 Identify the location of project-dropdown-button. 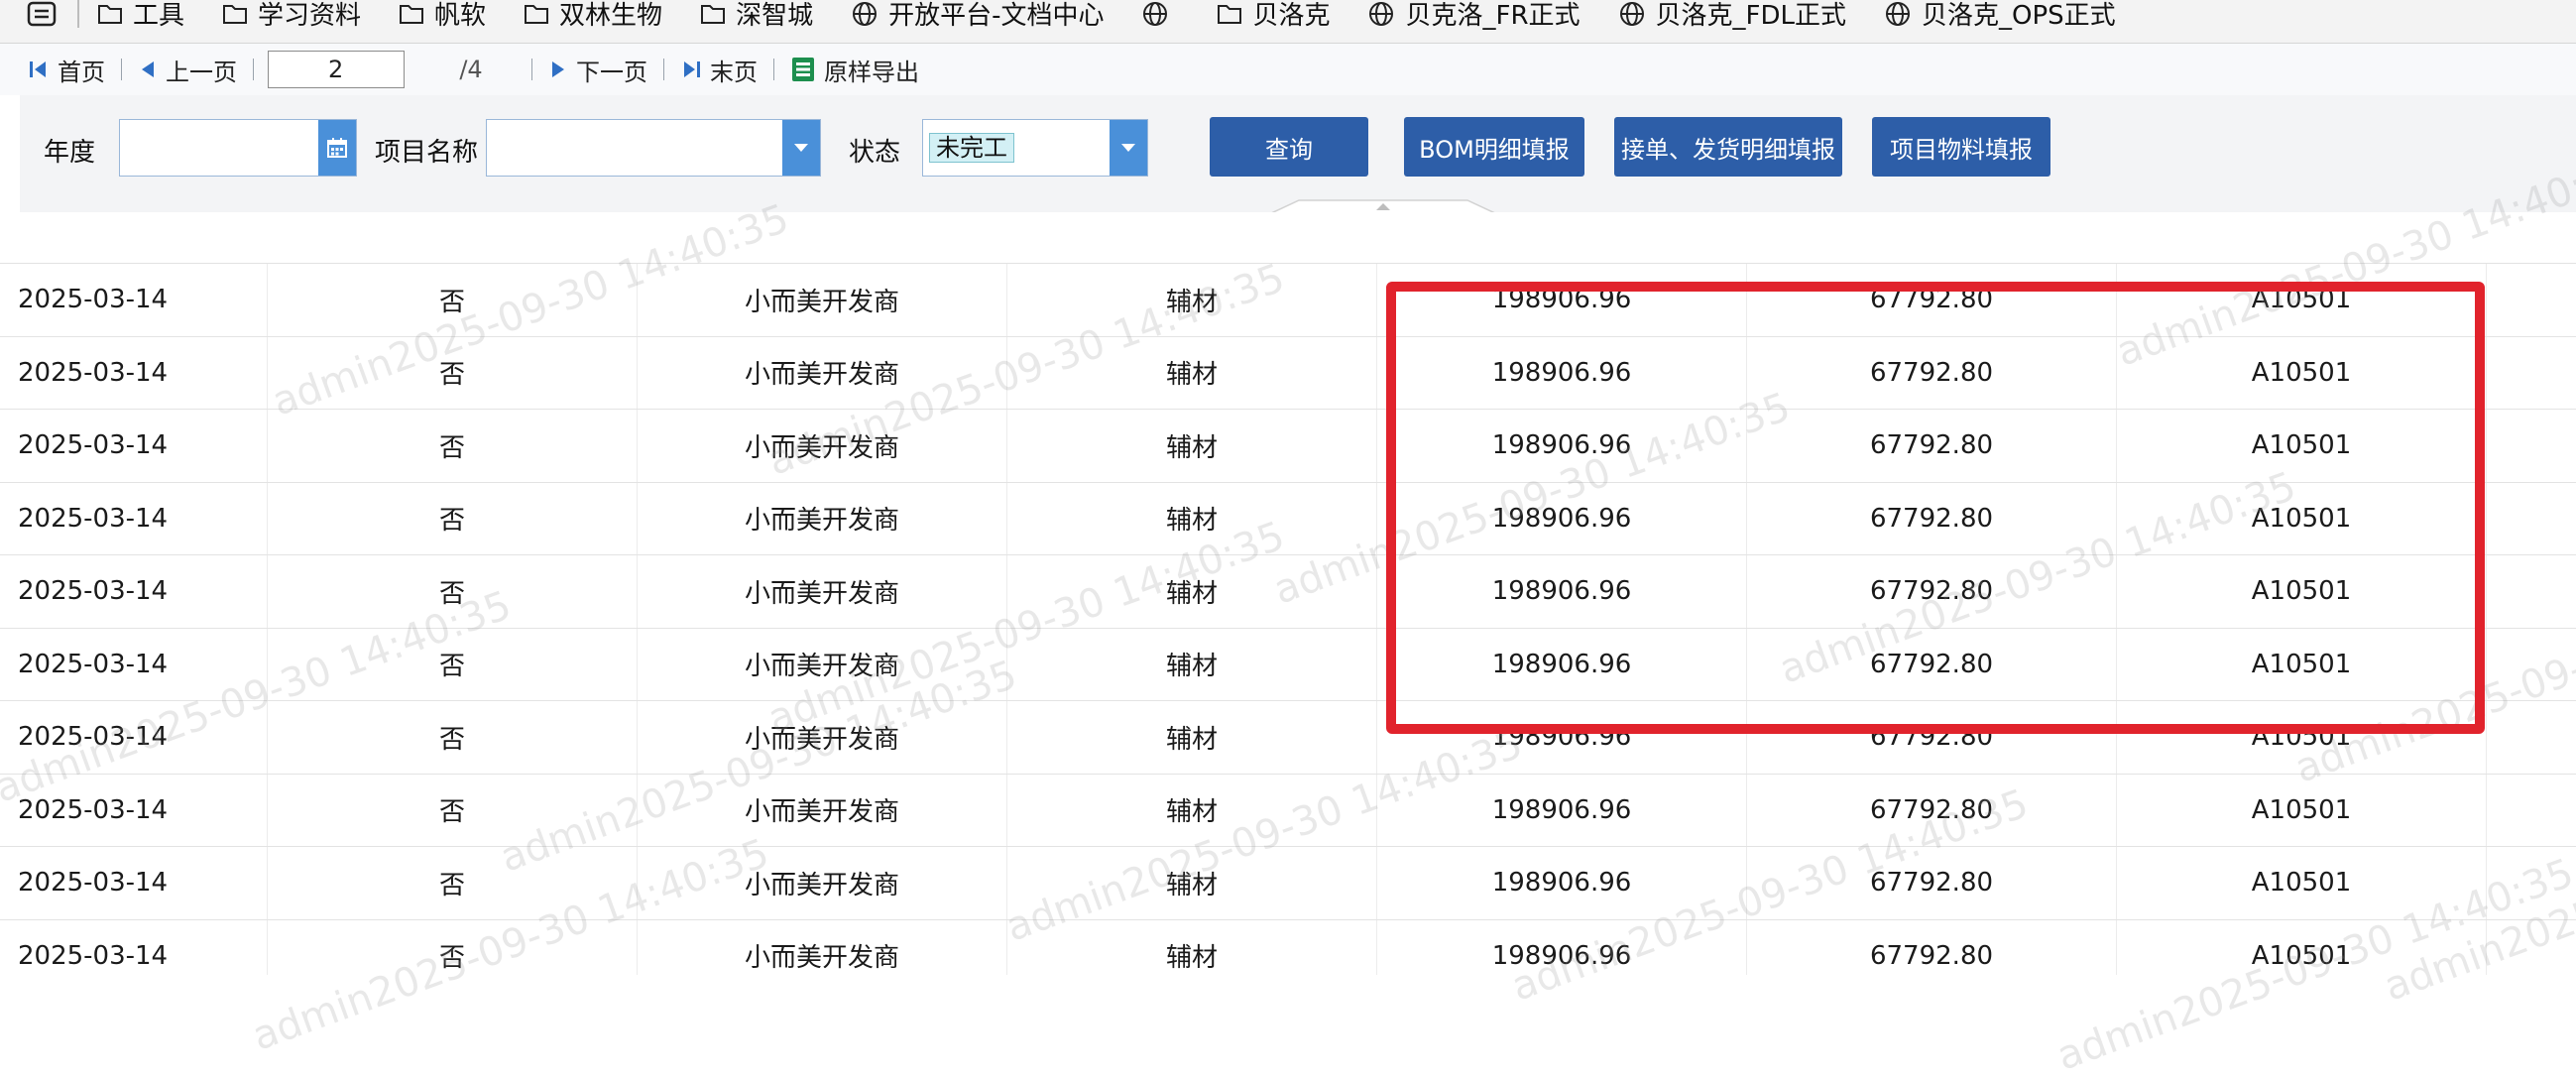
(801, 148).